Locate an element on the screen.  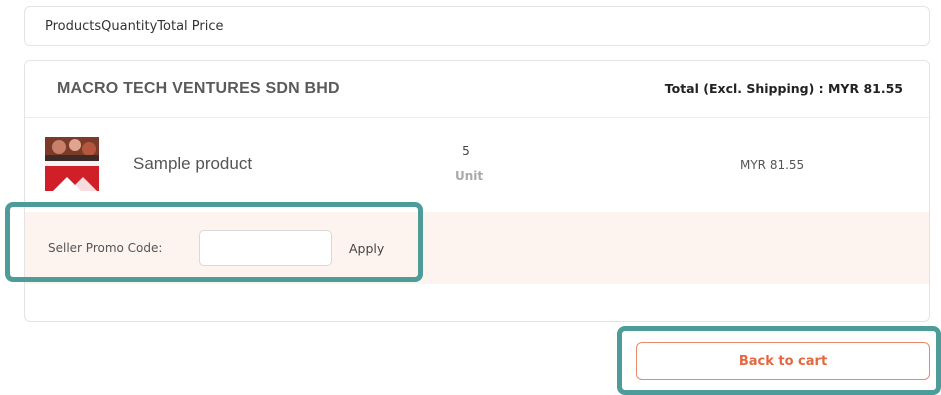
back-to-cart-button: Back to cart is located at coordinates (783, 361).